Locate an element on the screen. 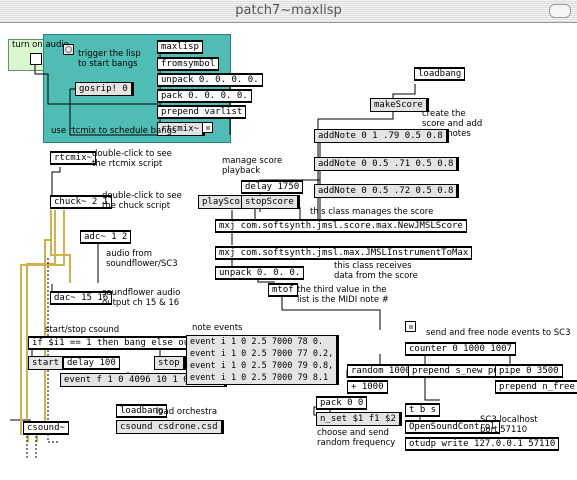  counter-object: counter 0 1000 1007 is located at coordinates (460, 349).